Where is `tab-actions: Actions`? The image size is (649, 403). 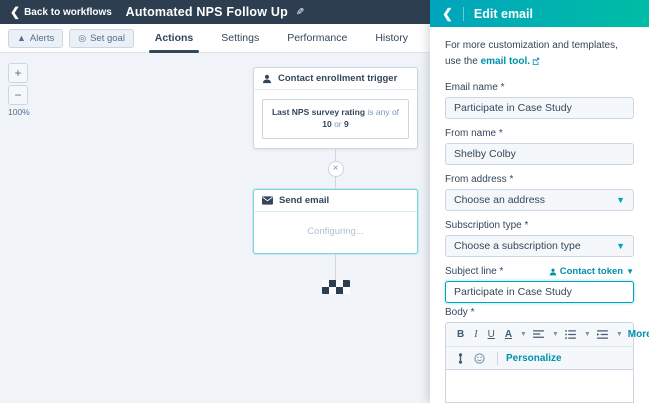 tab-actions: Actions is located at coordinates (174, 38).